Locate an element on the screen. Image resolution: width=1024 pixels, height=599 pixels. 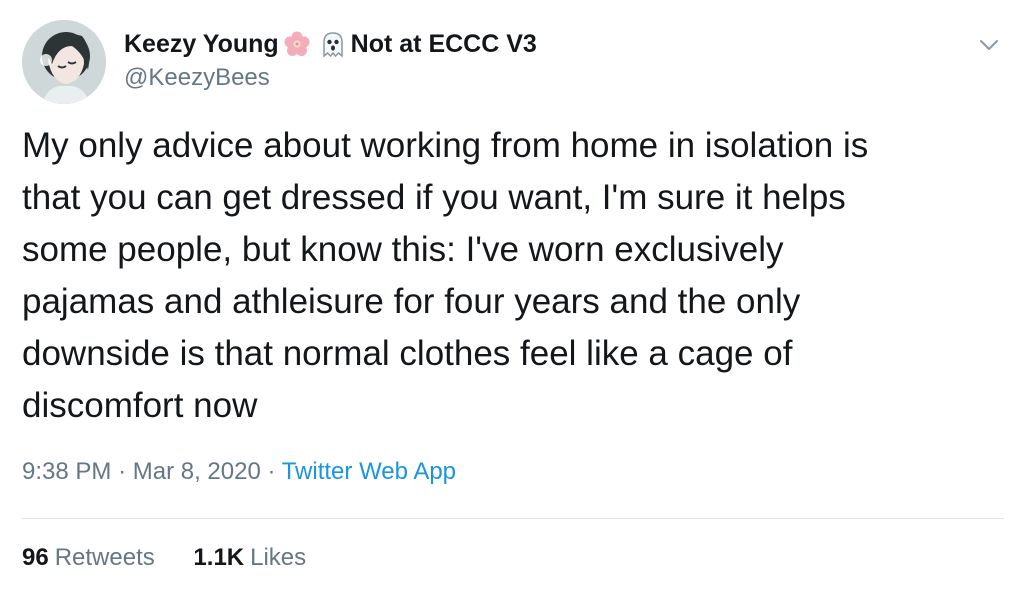
avatar is located at coordinates (64, 62).